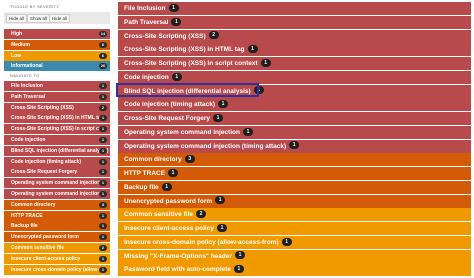 The image size is (474, 278). What do you see at coordinates (294, 22) in the screenshot?
I see `alert-row: Path Traversal 1` at bounding box center [294, 22].